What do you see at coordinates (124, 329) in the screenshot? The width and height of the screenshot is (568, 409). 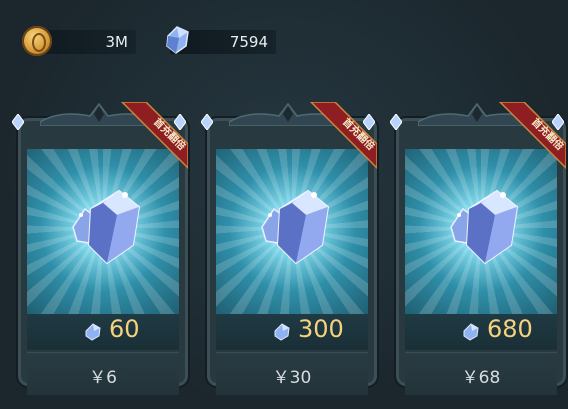 I see `gem-pack-amount: 60` at bounding box center [124, 329].